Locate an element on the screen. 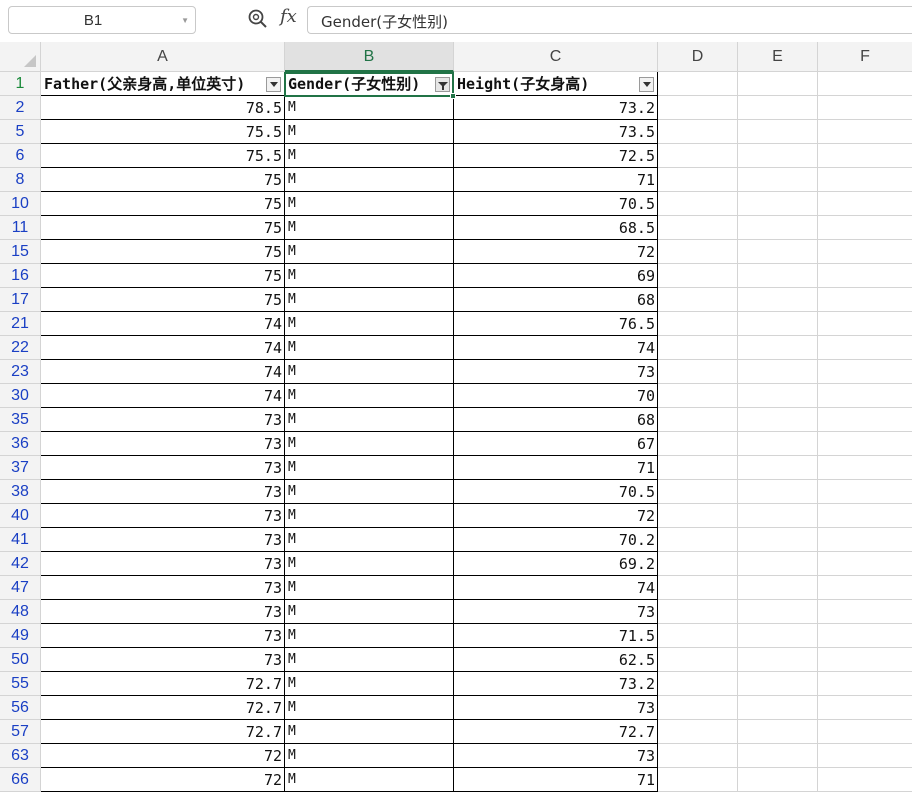 The image size is (912, 792). child-height-cell: 70.5 is located at coordinates (556, 492).